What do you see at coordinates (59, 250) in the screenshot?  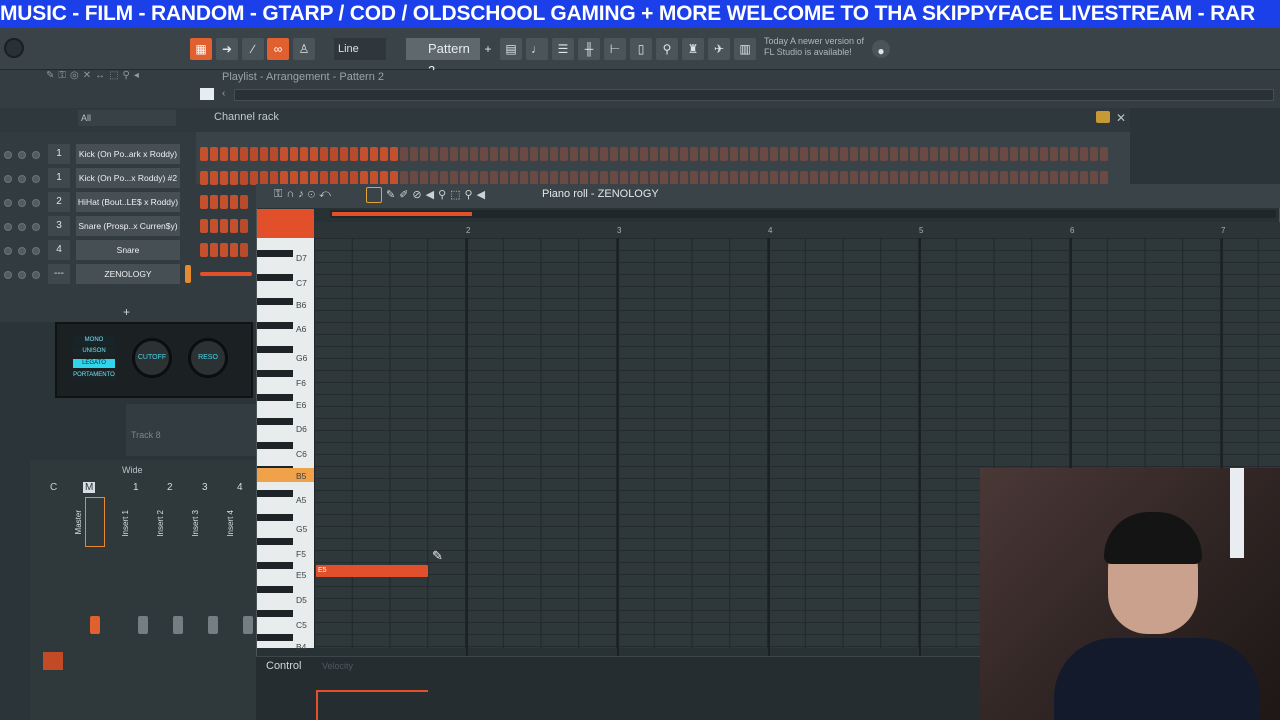 I see `channel-mixer-track: 4` at bounding box center [59, 250].